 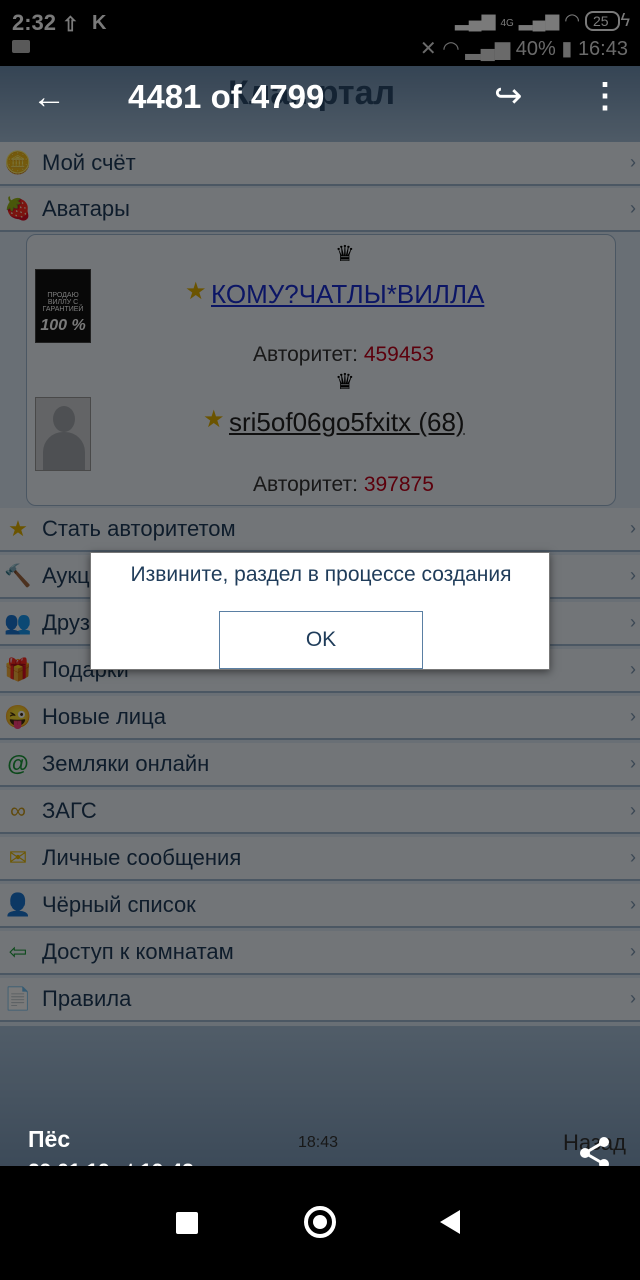 What do you see at coordinates (18, 208) in the screenshot?
I see `strawberry-icon: 🍓` at bounding box center [18, 208].